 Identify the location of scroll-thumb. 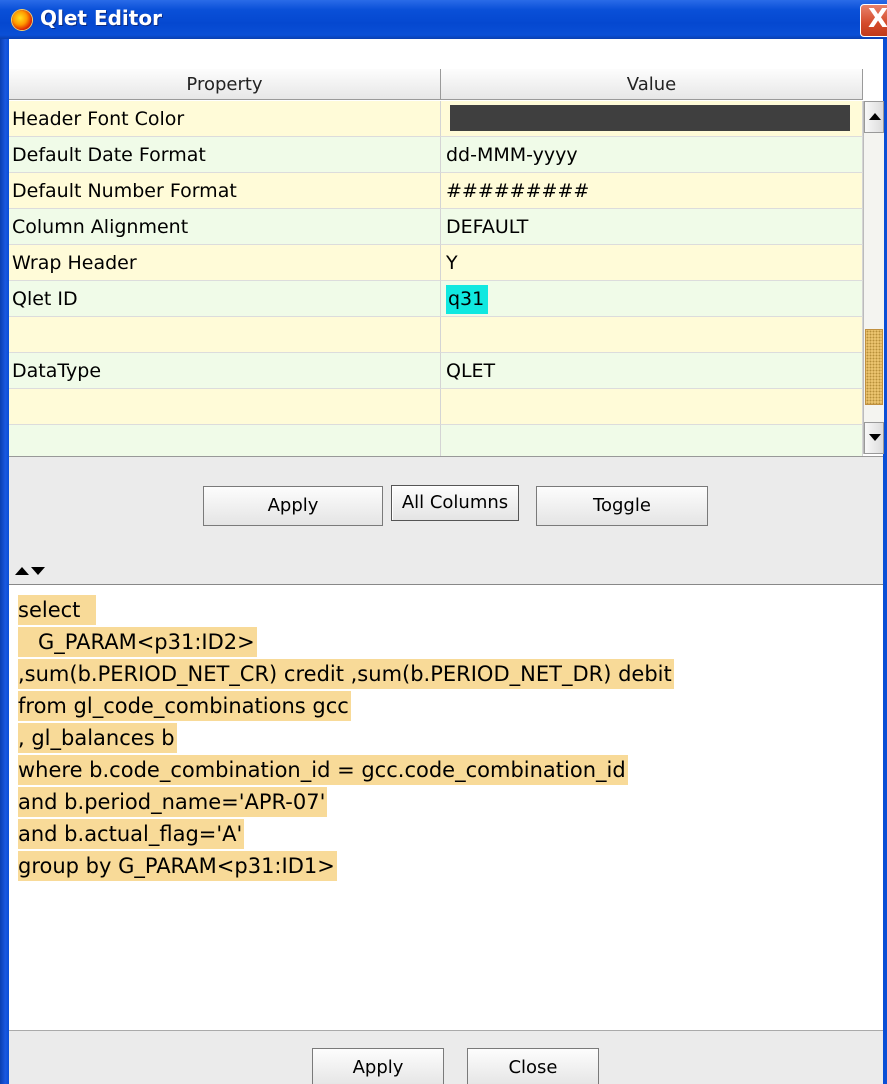
(874, 367).